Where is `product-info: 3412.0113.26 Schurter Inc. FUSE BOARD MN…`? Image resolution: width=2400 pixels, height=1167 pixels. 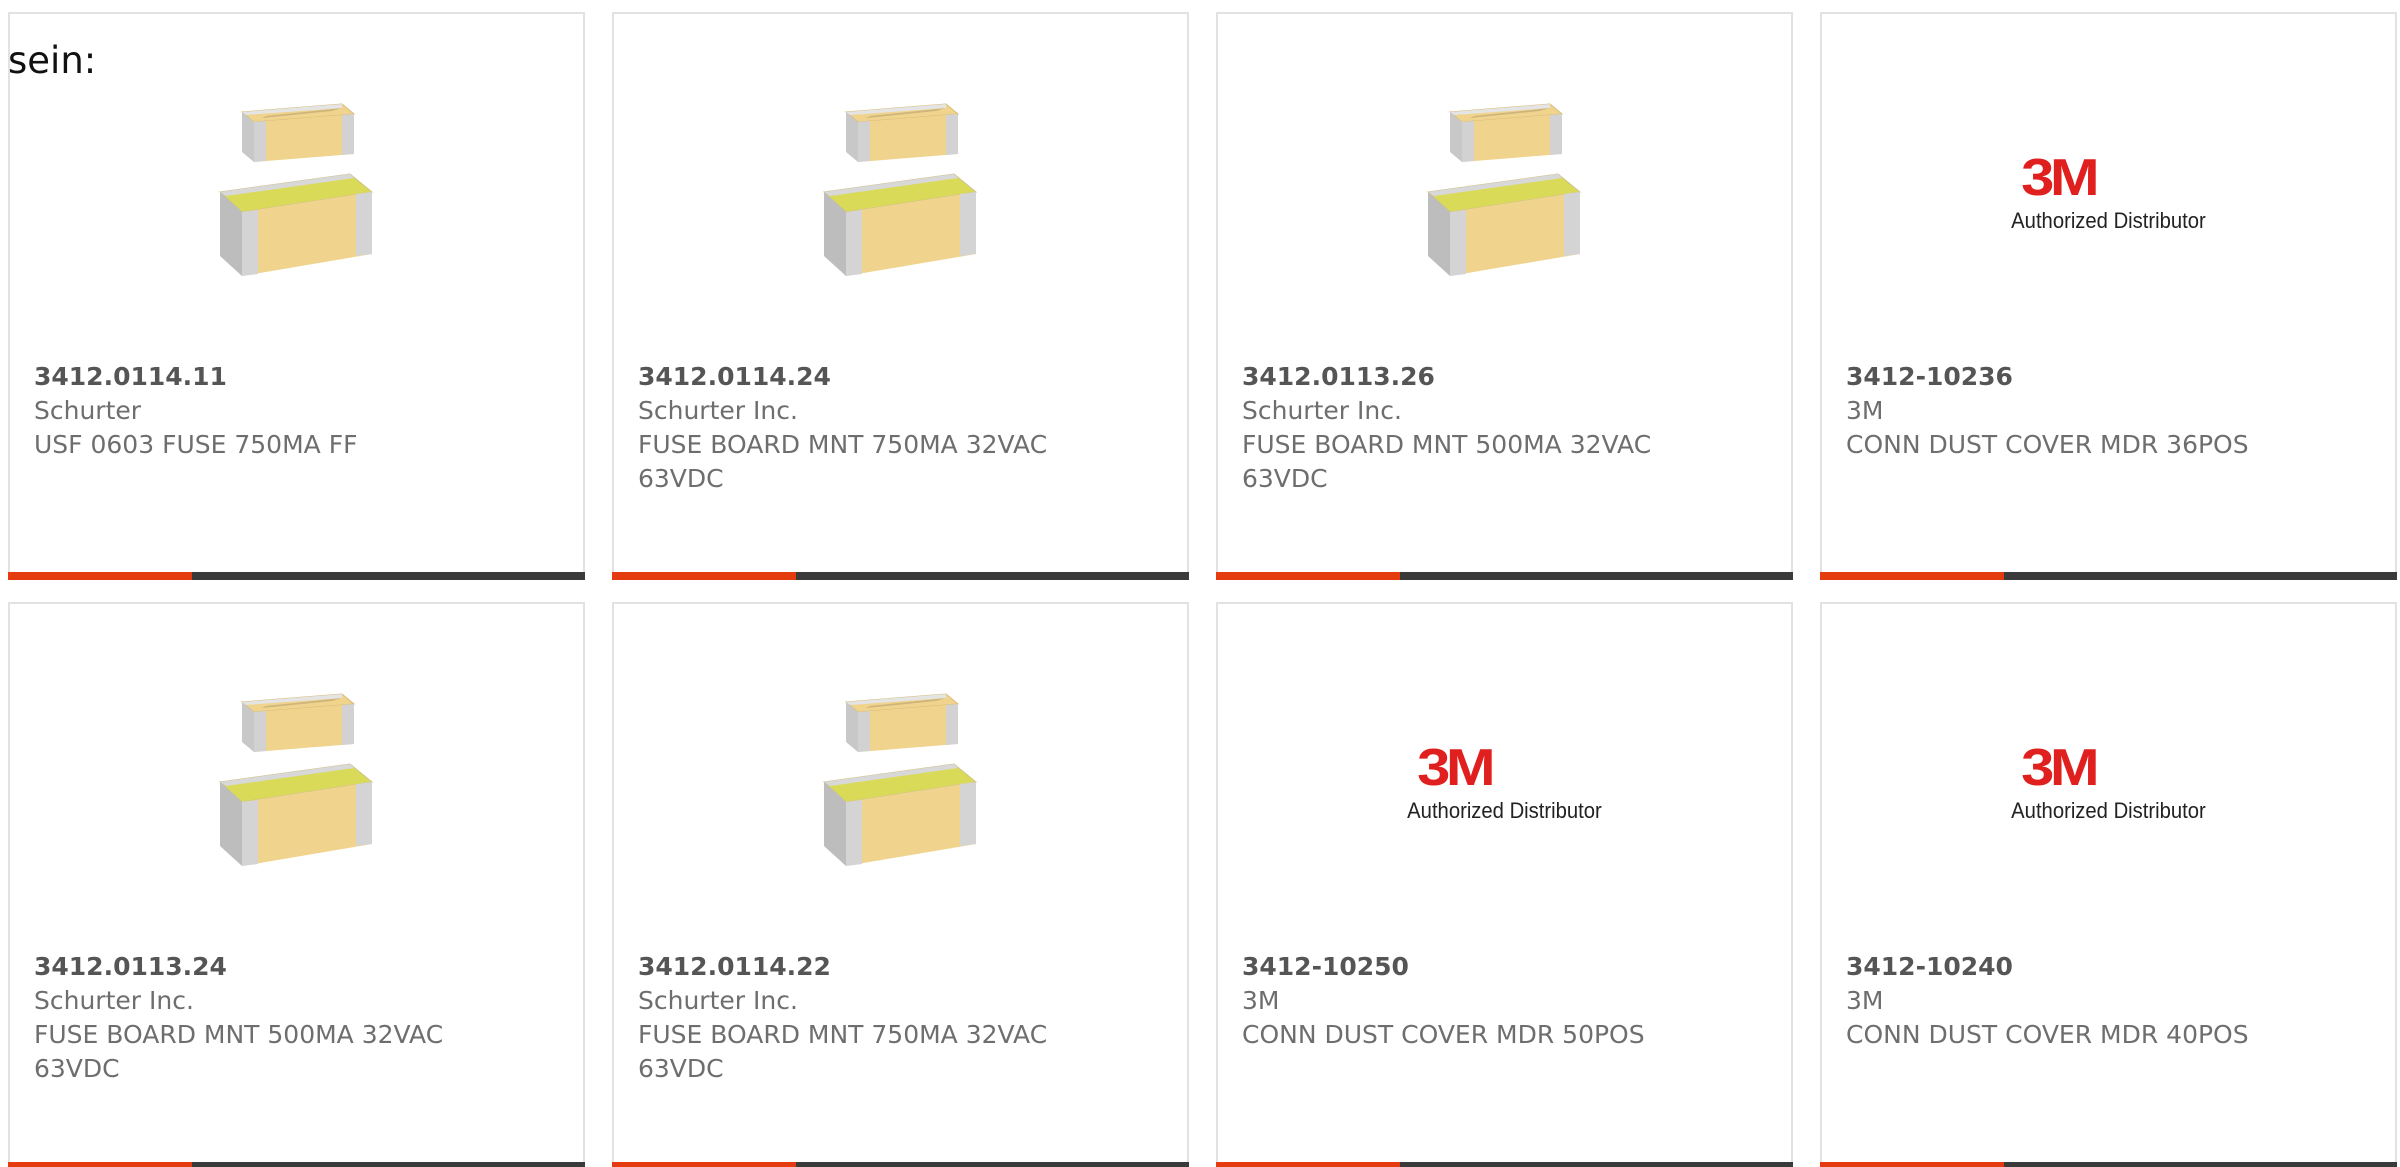
product-info: 3412.0113.26 Schurter Inc. FUSE BOARD MN… is located at coordinates (1472, 428).